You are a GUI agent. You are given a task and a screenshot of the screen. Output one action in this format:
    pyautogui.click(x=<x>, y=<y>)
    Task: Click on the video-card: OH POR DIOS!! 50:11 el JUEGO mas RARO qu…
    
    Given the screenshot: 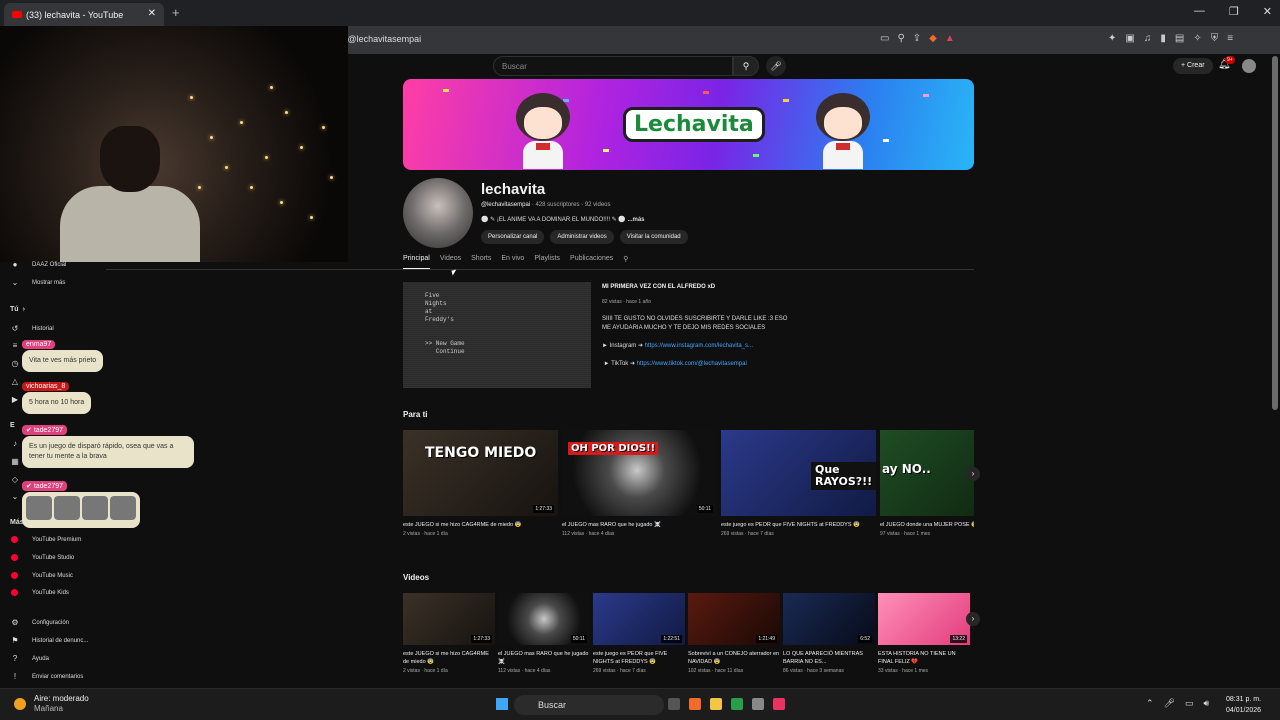 What is the action you would take?
    pyautogui.click(x=639, y=483)
    